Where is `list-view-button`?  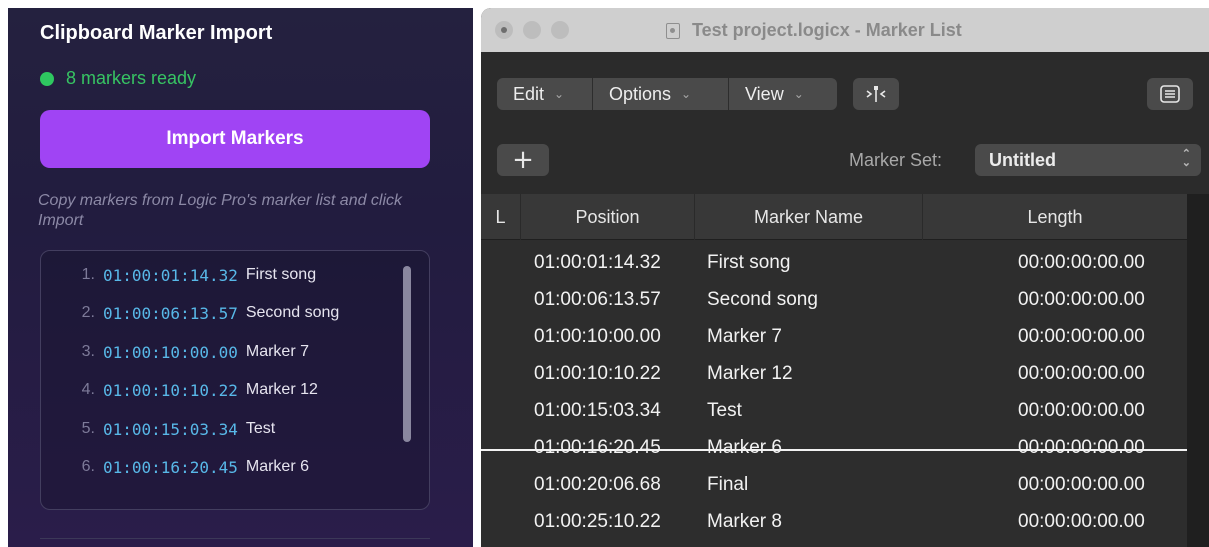 list-view-button is located at coordinates (1170, 94).